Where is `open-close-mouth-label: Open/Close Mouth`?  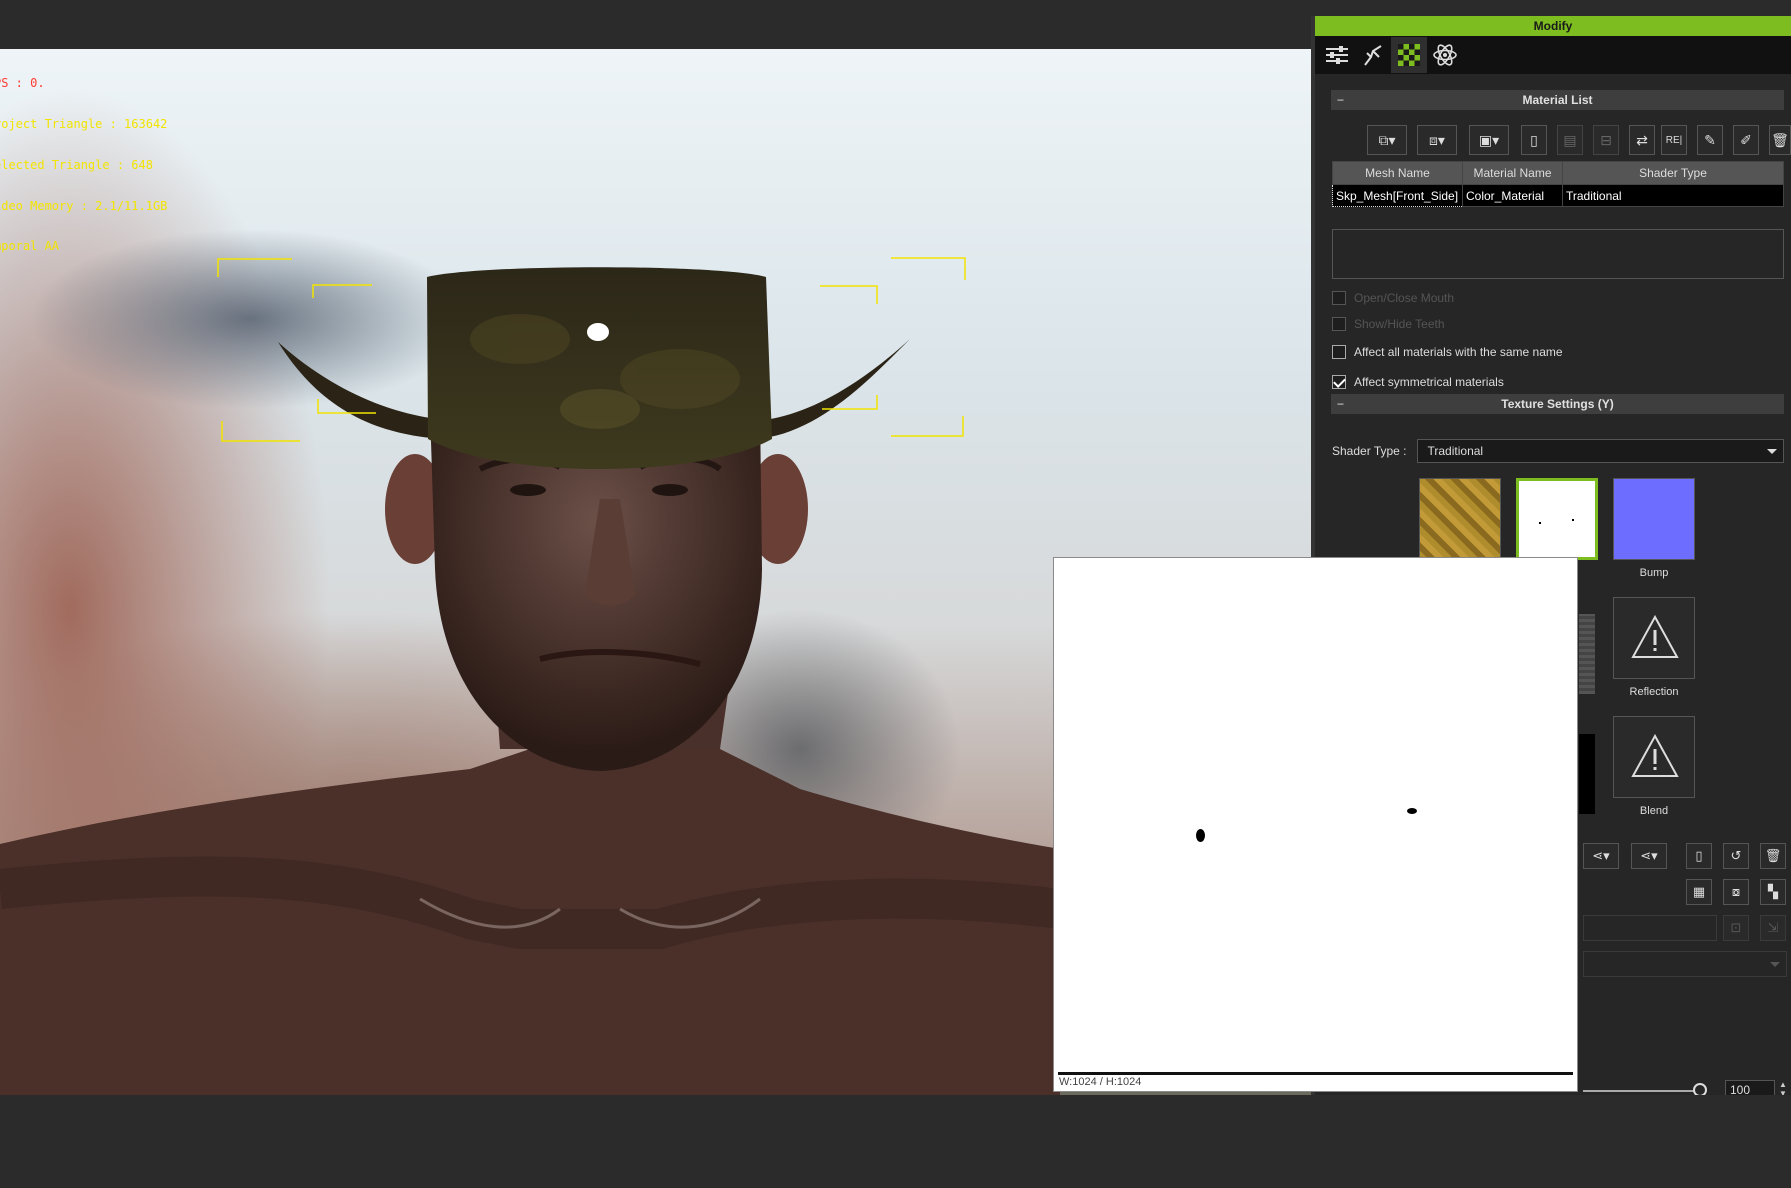 open-close-mouth-label: Open/Close Mouth is located at coordinates (1404, 298).